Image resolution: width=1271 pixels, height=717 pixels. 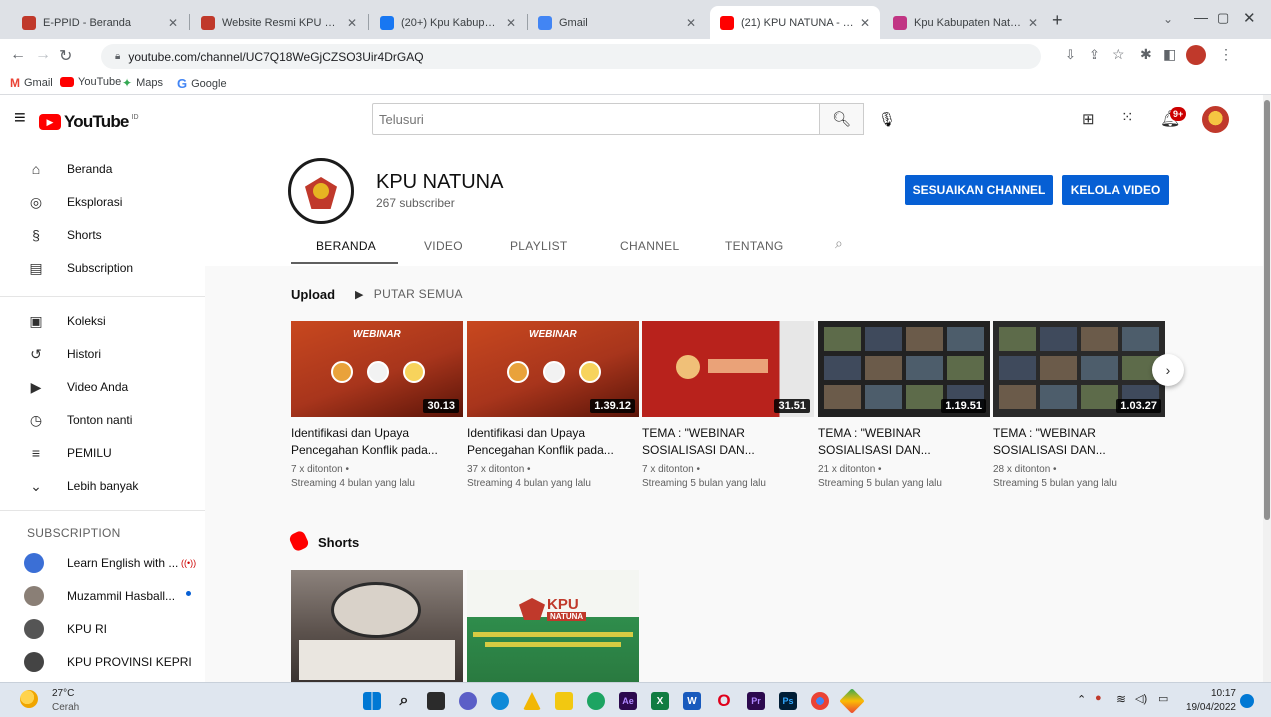 I want to click on menu-kebab-icon: ⋮, so click(x=1226, y=54).